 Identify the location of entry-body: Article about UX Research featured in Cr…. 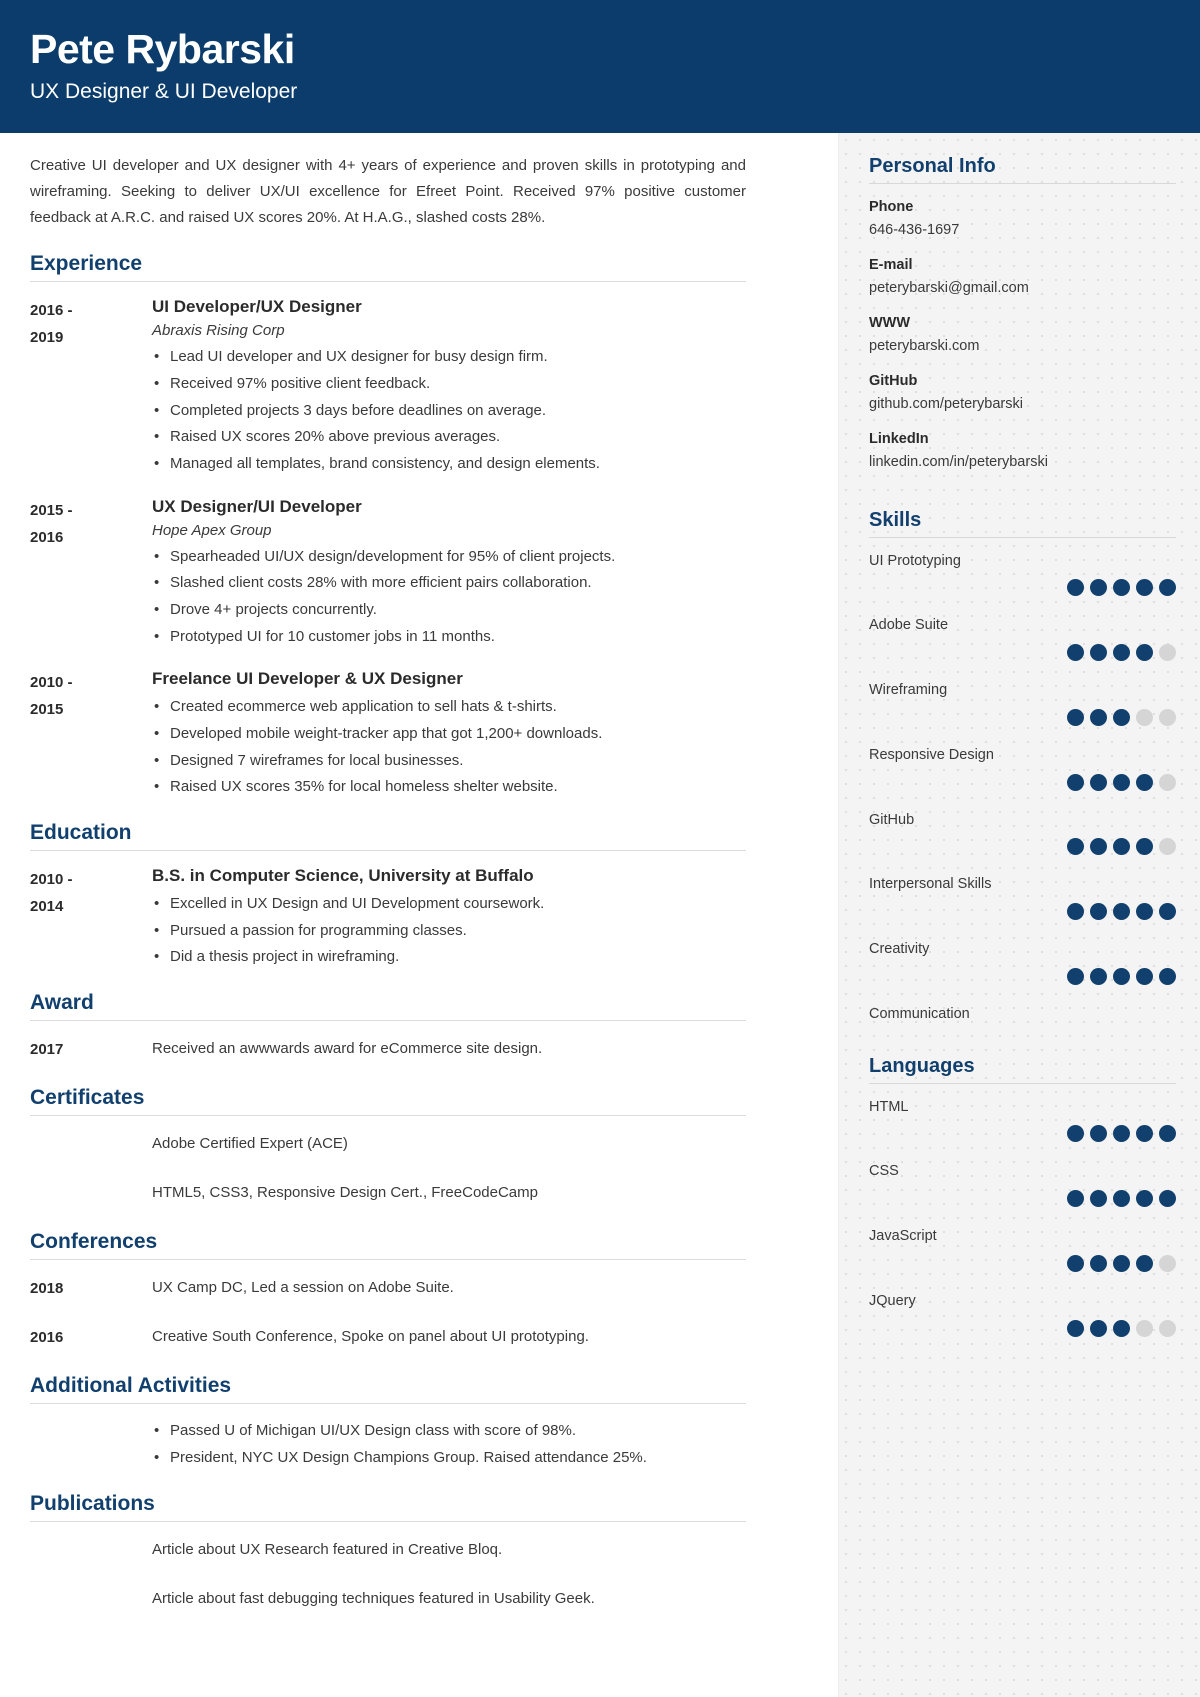
(449, 1551).